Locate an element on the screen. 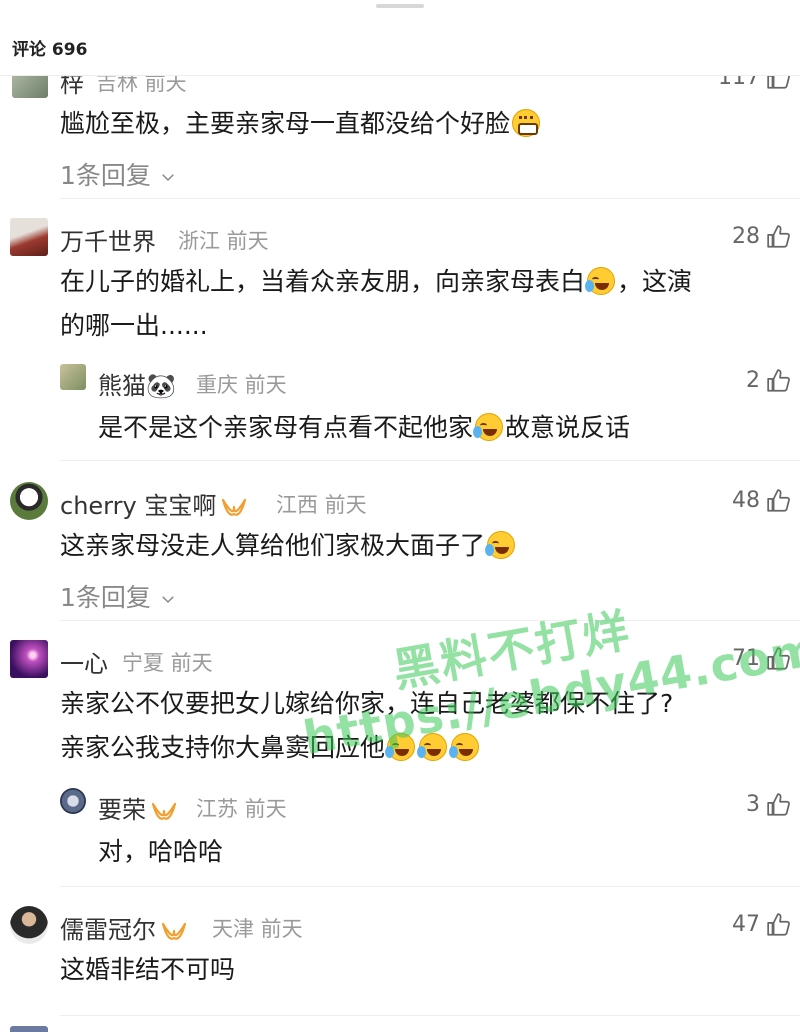  comment-meta: 浙江 前天 is located at coordinates (223, 241).